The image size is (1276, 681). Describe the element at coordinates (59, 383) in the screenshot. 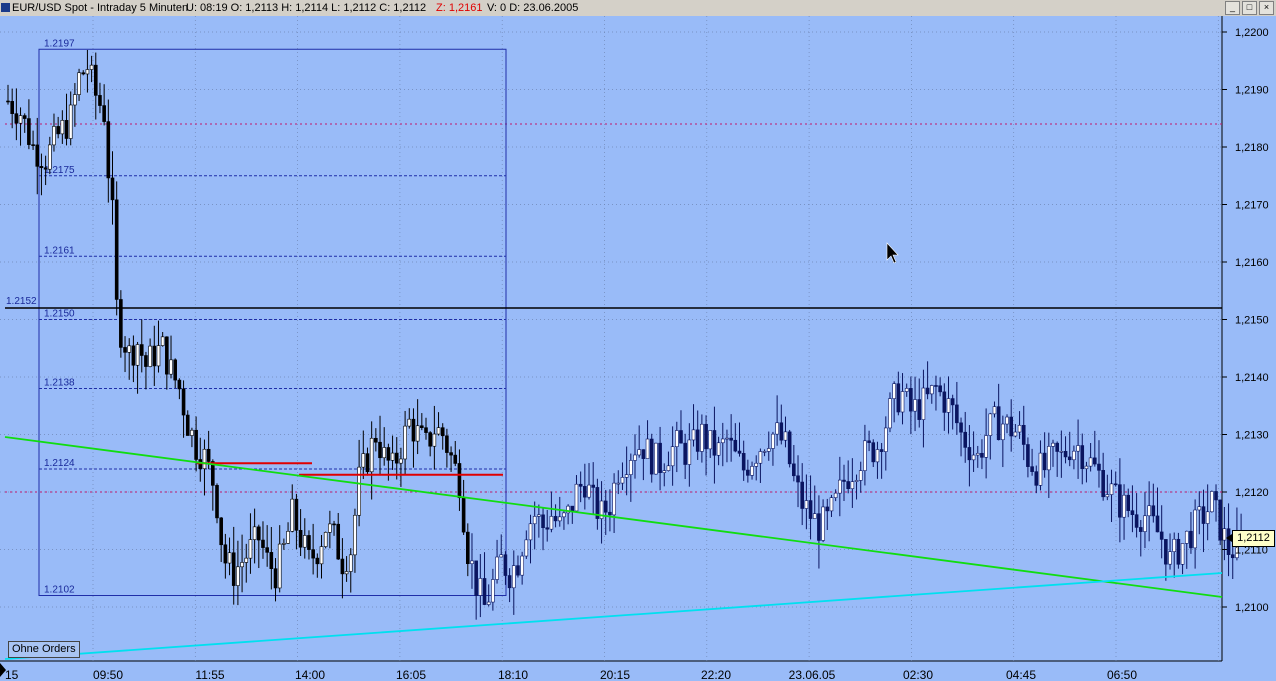

I see `fib-level-label: 1.2138` at that location.